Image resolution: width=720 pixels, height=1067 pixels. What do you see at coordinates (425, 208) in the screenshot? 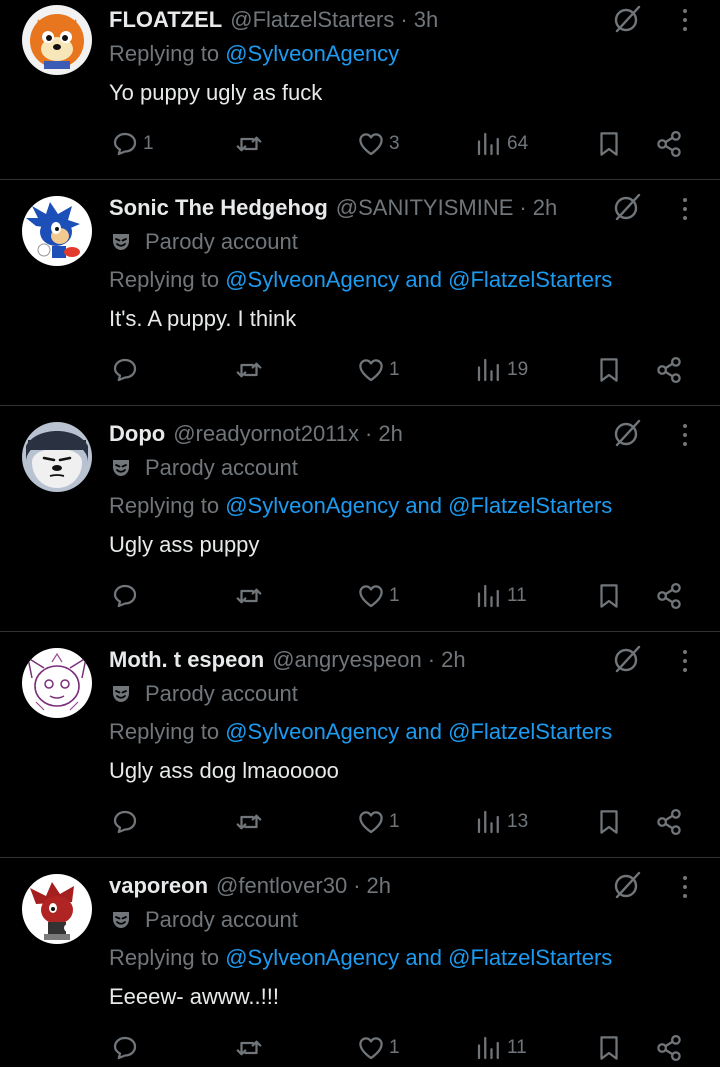
I see `user-handle: @SANITYISMINE` at bounding box center [425, 208].